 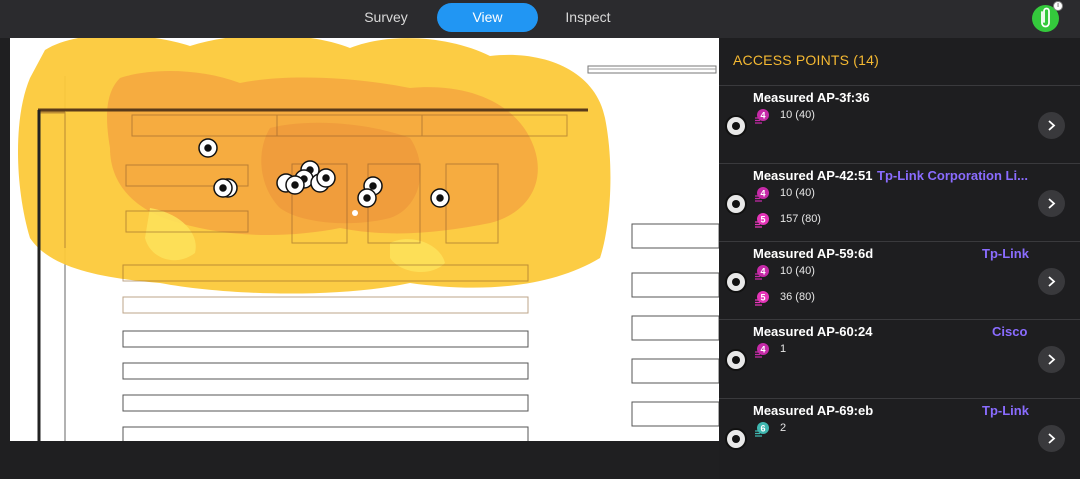 What do you see at coordinates (899, 358) in the screenshot?
I see `ap-list-item: Measured AP-60:24 Cisco 4 1` at bounding box center [899, 358].